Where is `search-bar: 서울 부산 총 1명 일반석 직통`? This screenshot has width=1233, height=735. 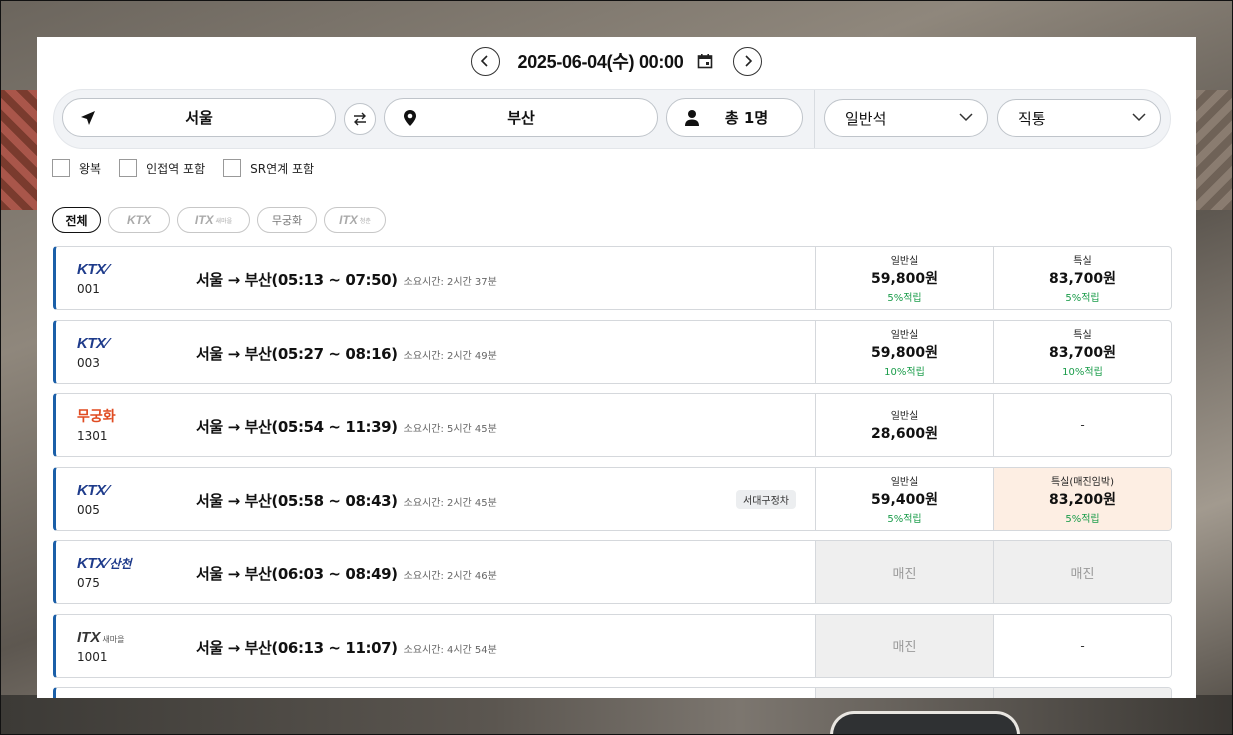 search-bar: 서울 부산 총 1명 일반석 직통 is located at coordinates (612, 119).